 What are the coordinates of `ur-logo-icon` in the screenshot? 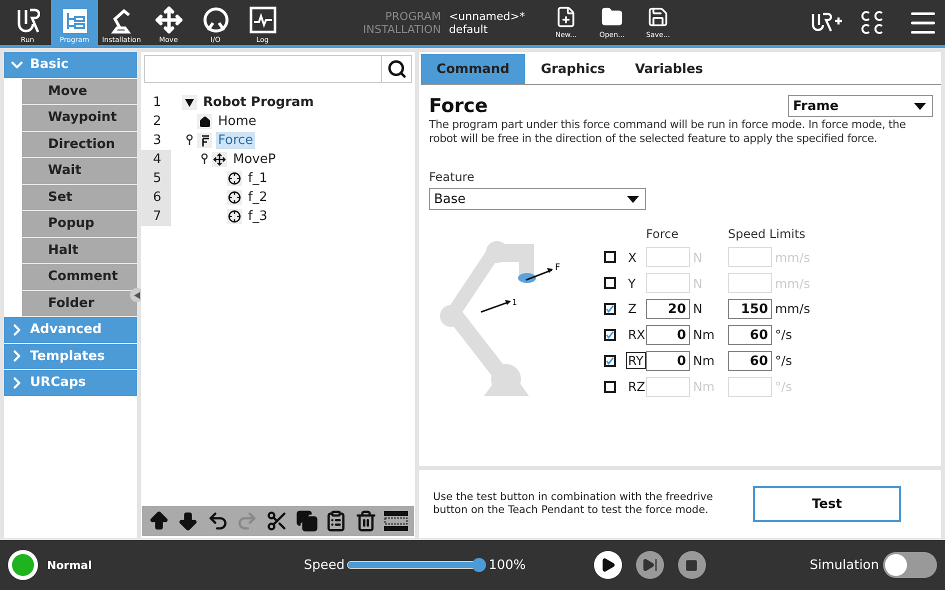 It's located at (28, 21).